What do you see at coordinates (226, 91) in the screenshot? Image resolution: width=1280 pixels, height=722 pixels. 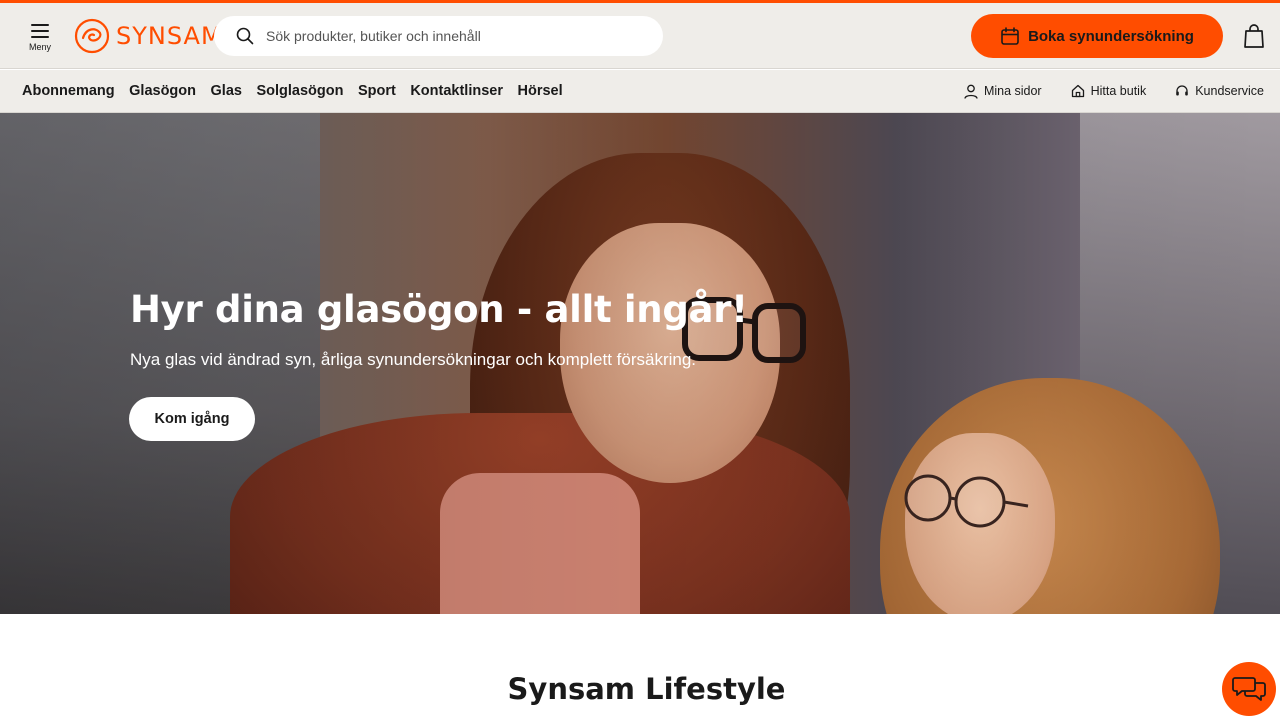 I see `nav-item-glas: Glas` at bounding box center [226, 91].